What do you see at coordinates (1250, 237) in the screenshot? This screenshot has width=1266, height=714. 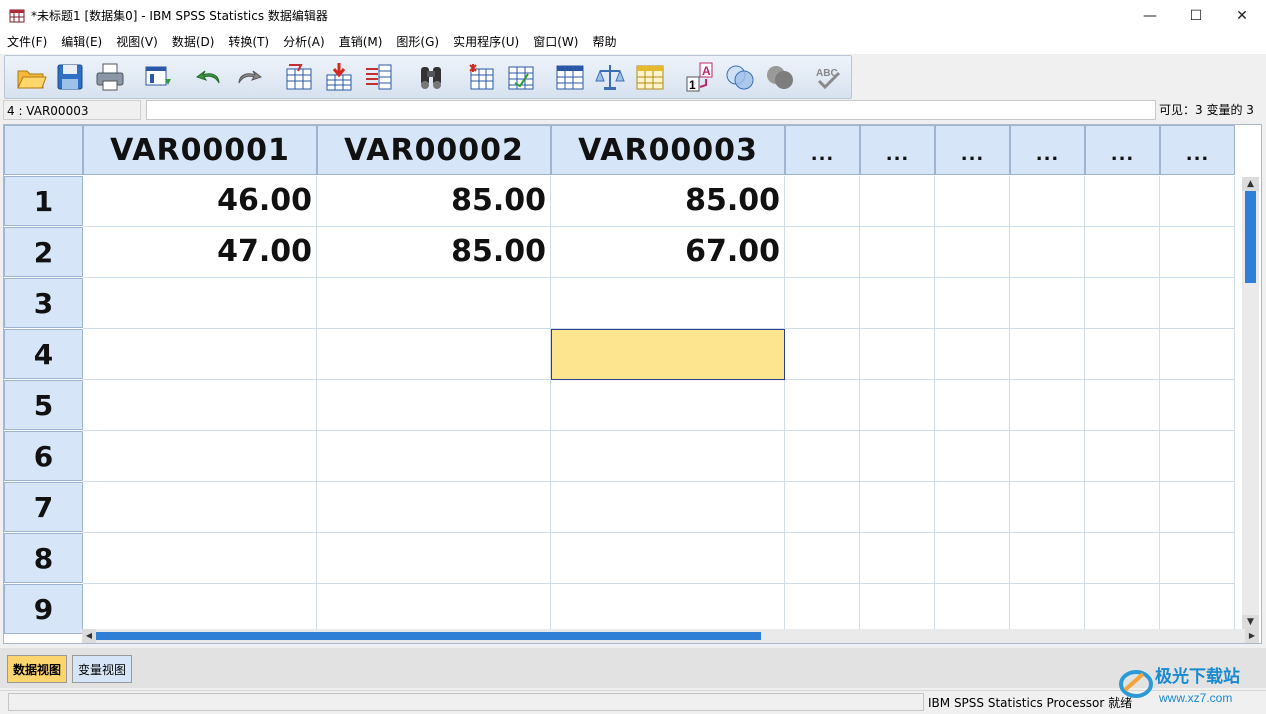 I see `vertical-scroll-thumb` at bounding box center [1250, 237].